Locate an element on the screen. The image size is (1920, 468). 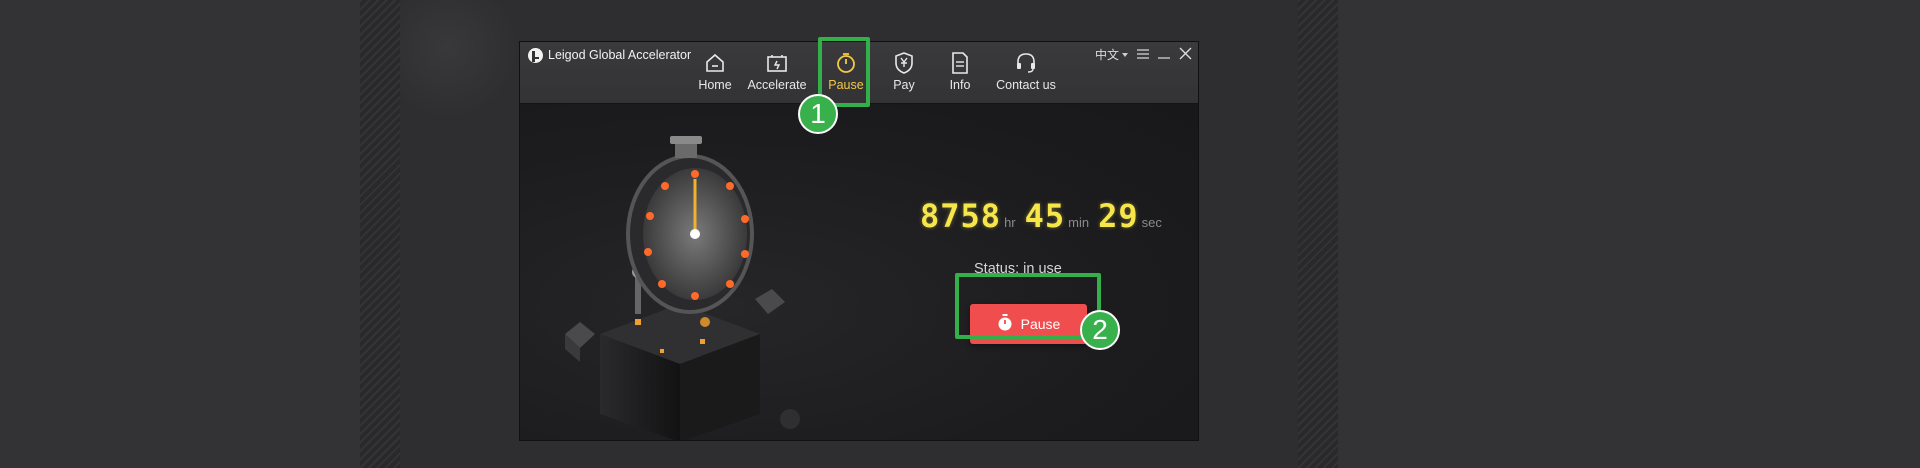
nav-pay: Pay is located at coordinates (904, 70).